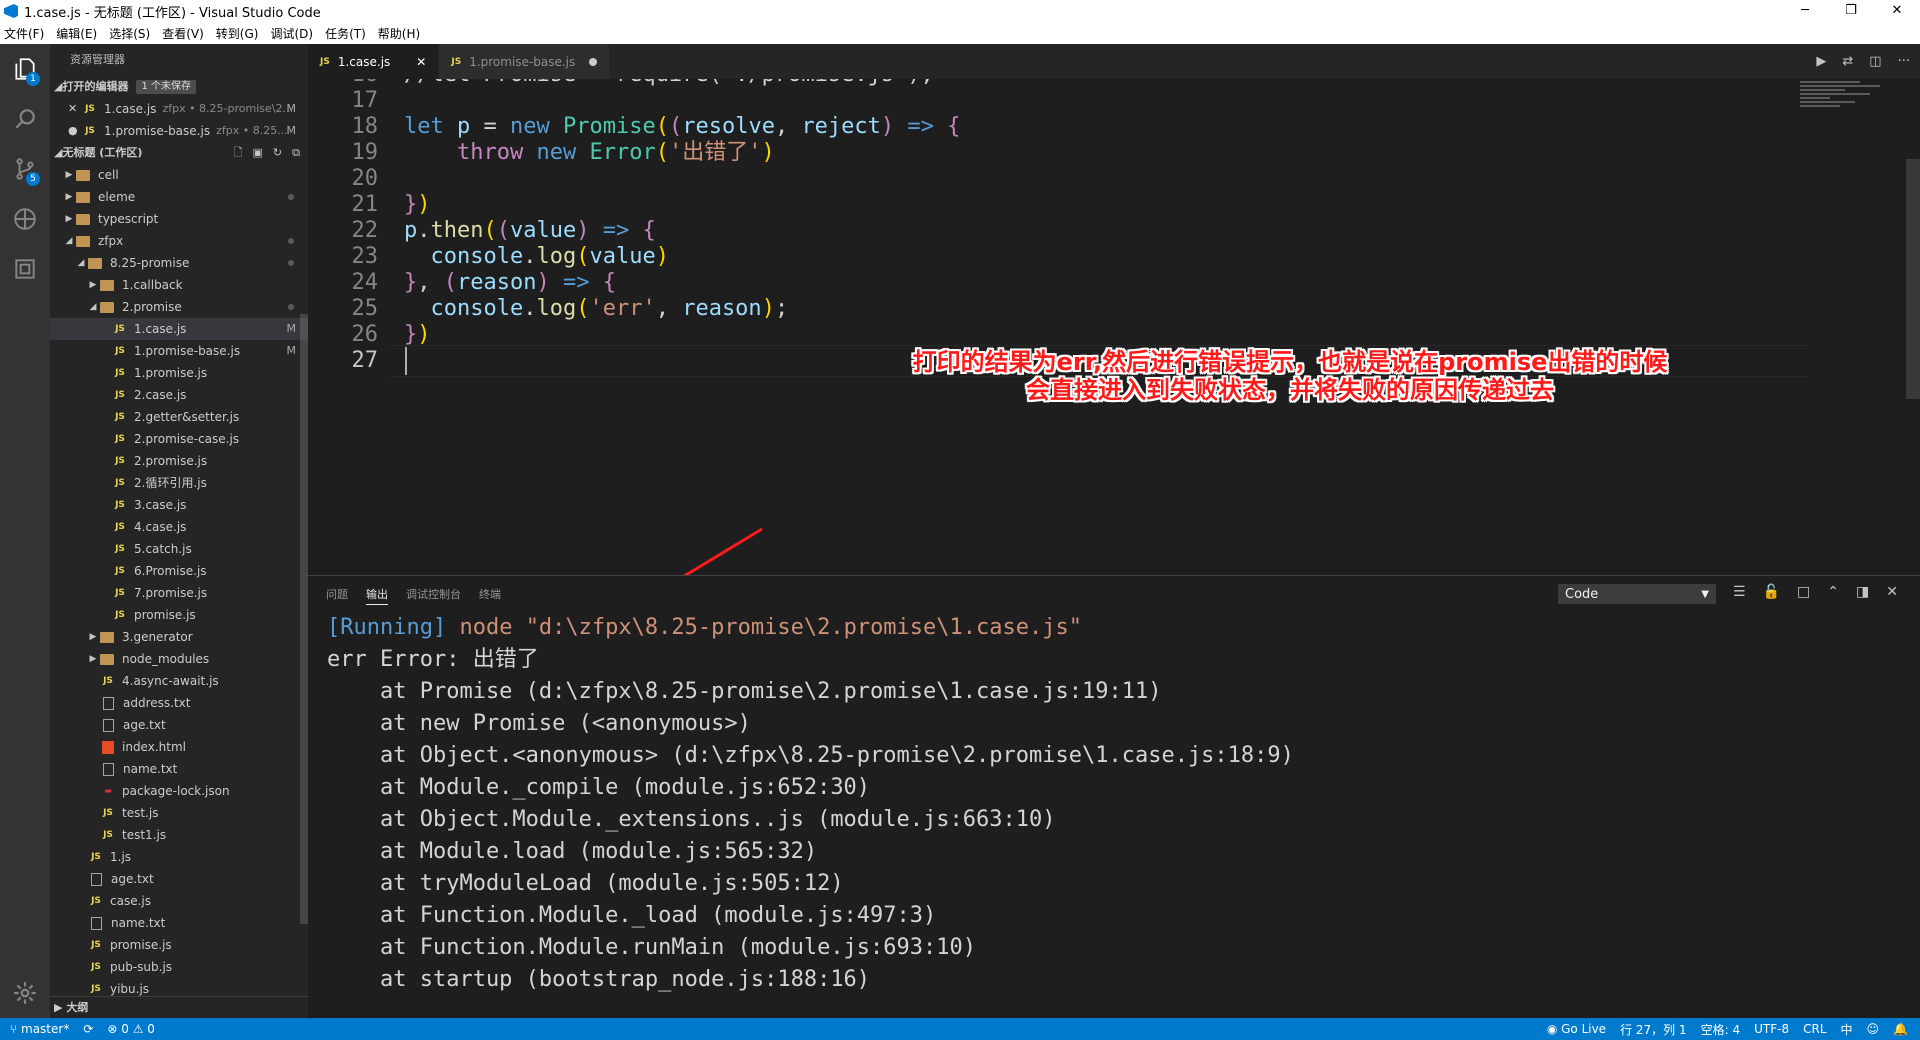 Image resolution: width=1920 pixels, height=1040 pixels. What do you see at coordinates (593, 61) in the screenshot?
I see `unsaved-dot-icon` at bounding box center [593, 61].